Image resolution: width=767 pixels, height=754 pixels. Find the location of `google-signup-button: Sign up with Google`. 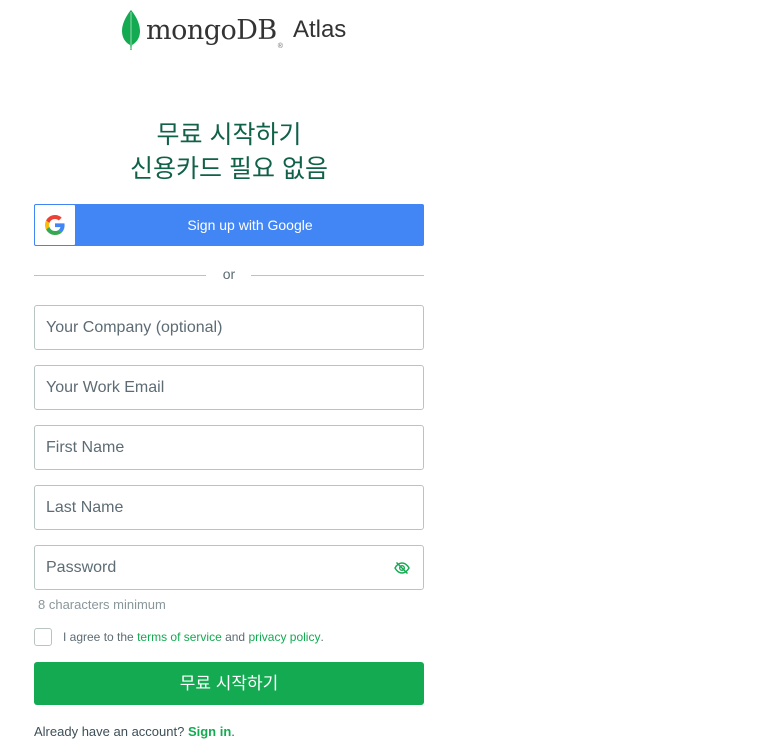

google-signup-button: Sign up with Google is located at coordinates (229, 225).